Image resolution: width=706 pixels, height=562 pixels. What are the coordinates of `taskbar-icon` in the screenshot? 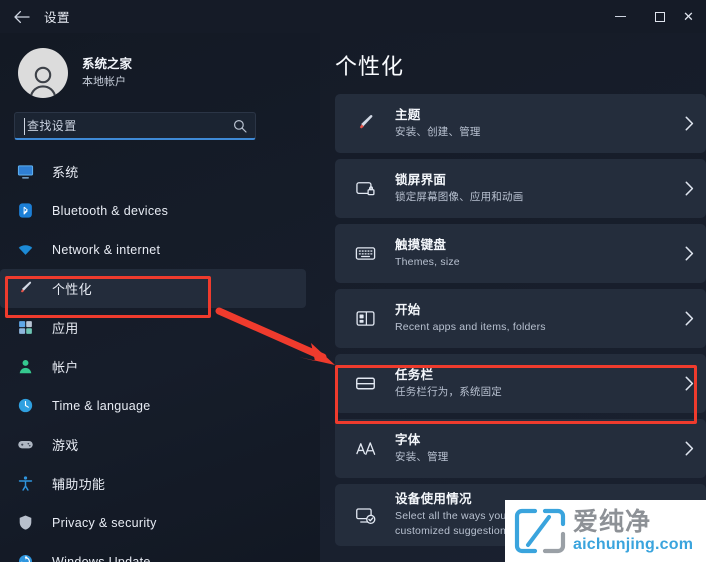 It's located at (365, 383).